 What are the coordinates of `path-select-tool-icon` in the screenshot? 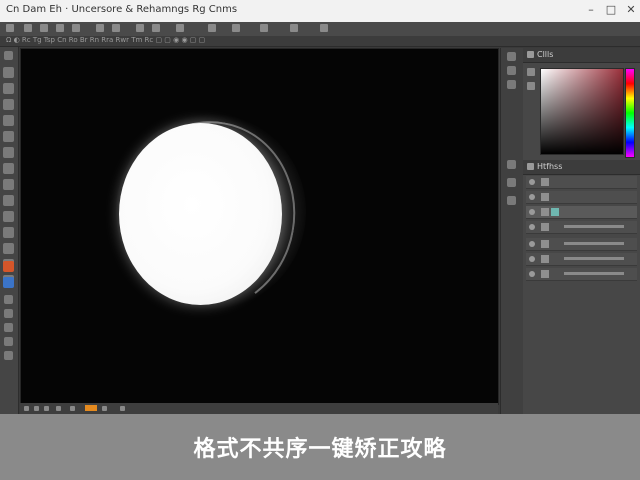 It's located at (8, 313).